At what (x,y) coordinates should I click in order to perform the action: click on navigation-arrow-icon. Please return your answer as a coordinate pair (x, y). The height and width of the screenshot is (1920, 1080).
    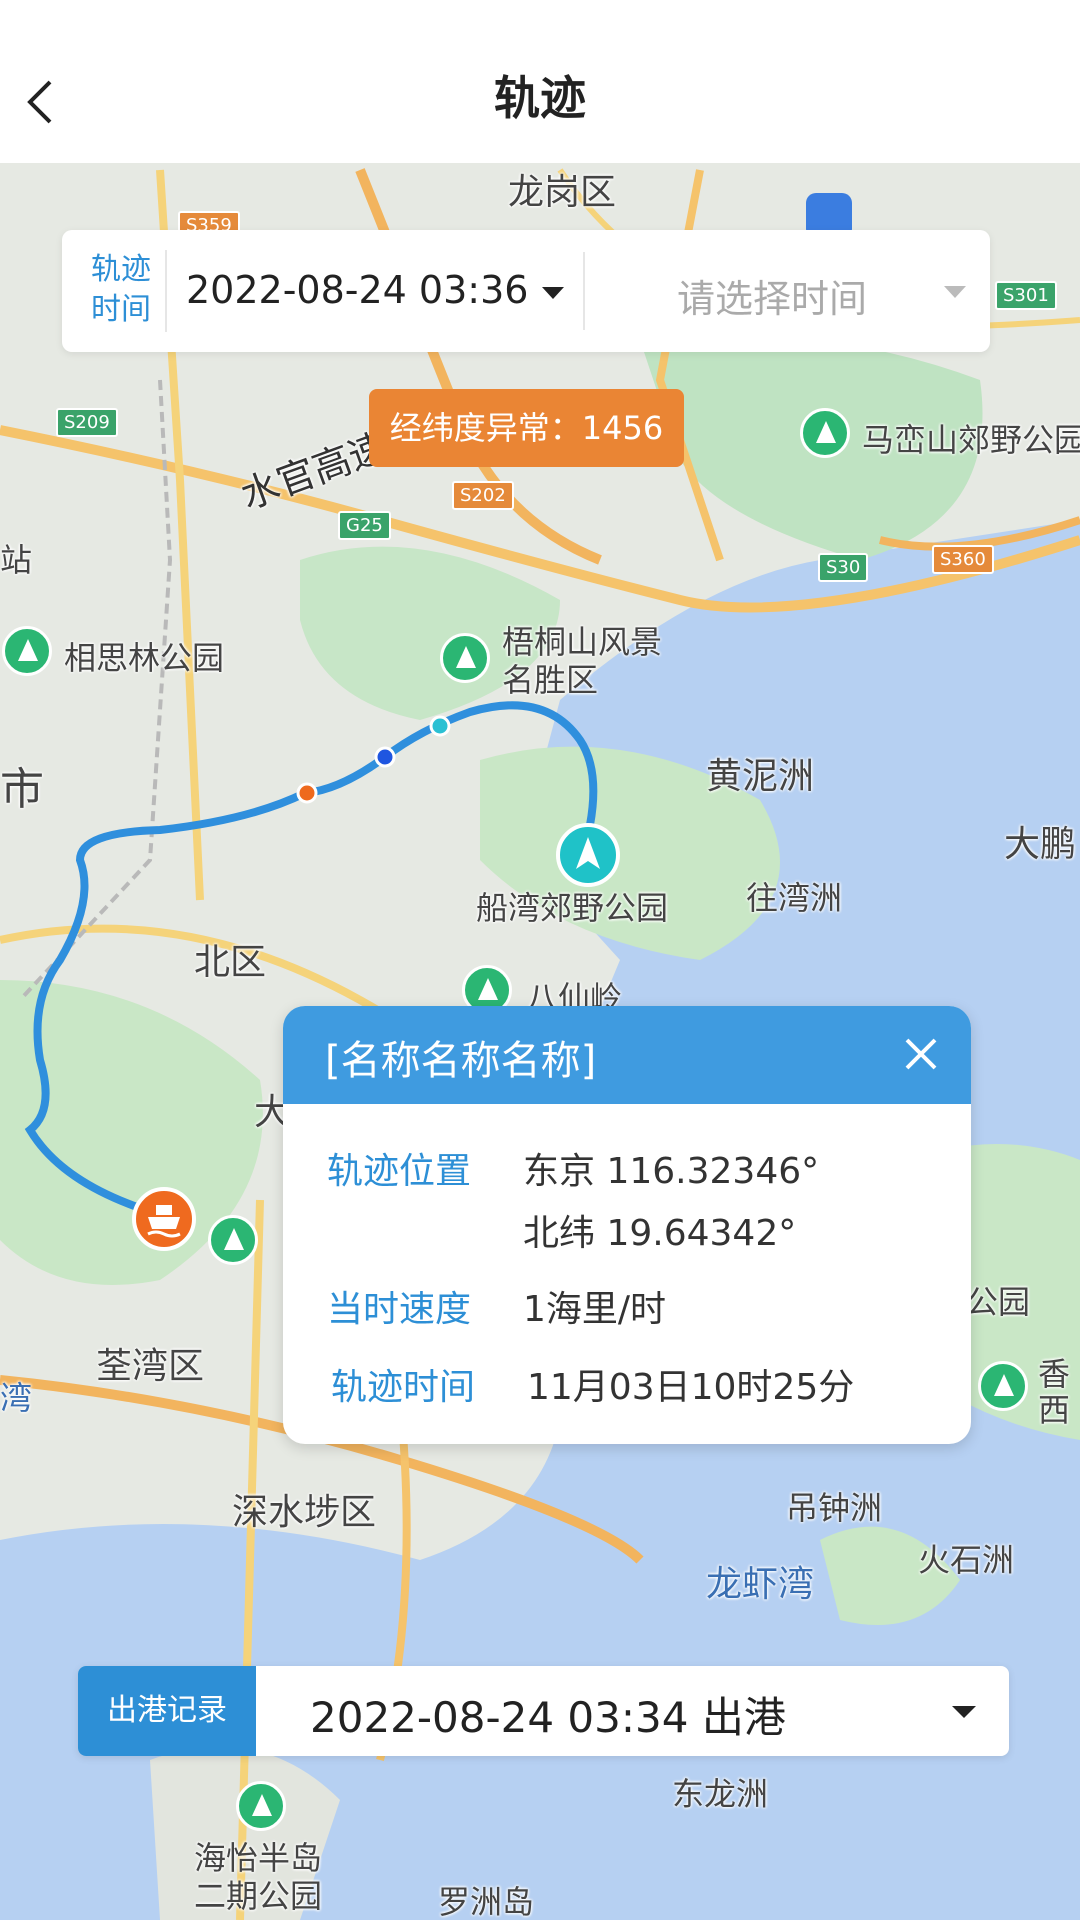
    Looking at the image, I should click on (588, 853).